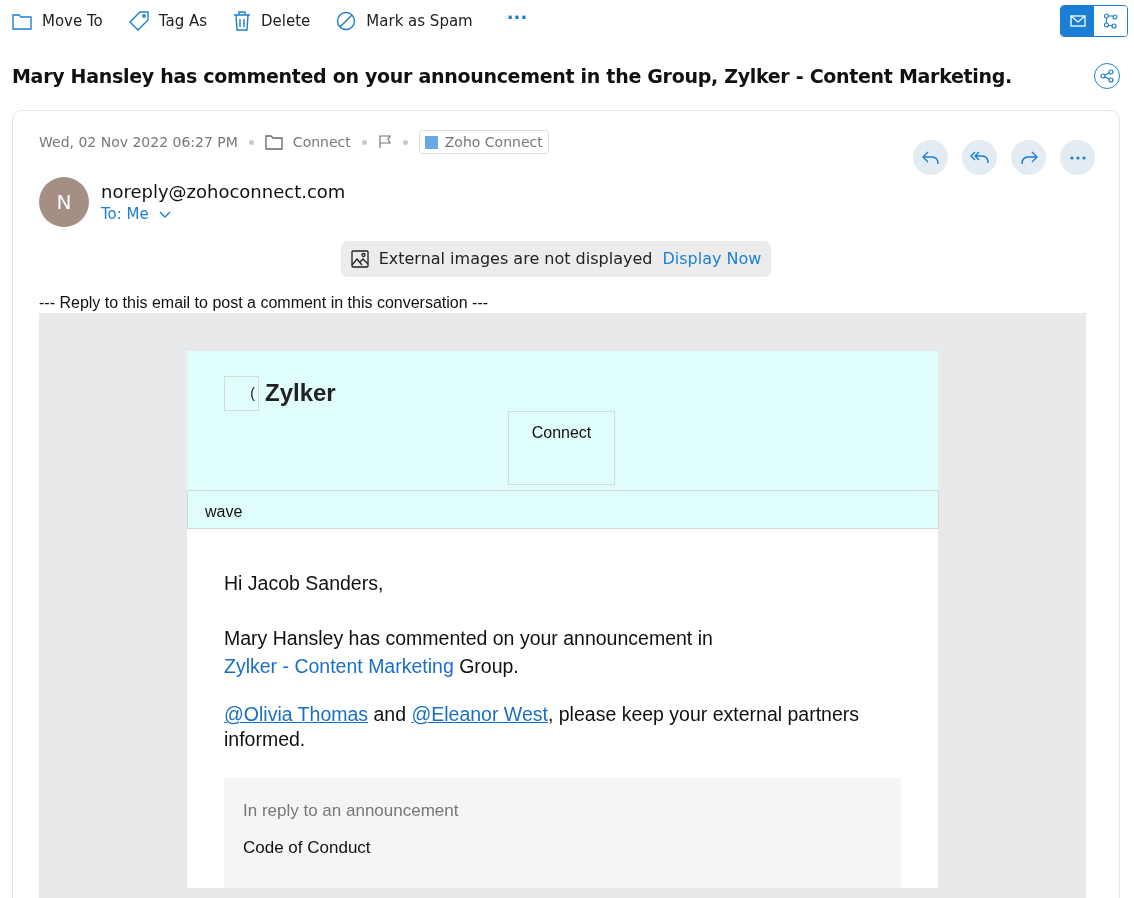  Describe the element at coordinates (404, 21) in the screenshot. I see `spam-action-button: Mark as Spam` at that location.